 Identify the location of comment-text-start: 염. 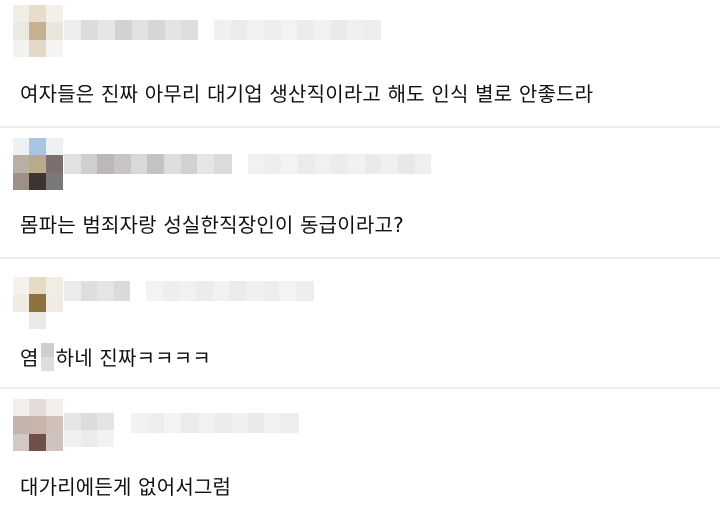
(29, 358).